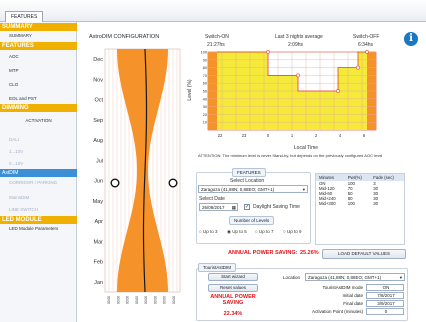 The image size is (426, 322). What do you see at coordinates (292, 277) in the screenshot?
I see `tourist-location-label: Location` at bounding box center [292, 277].